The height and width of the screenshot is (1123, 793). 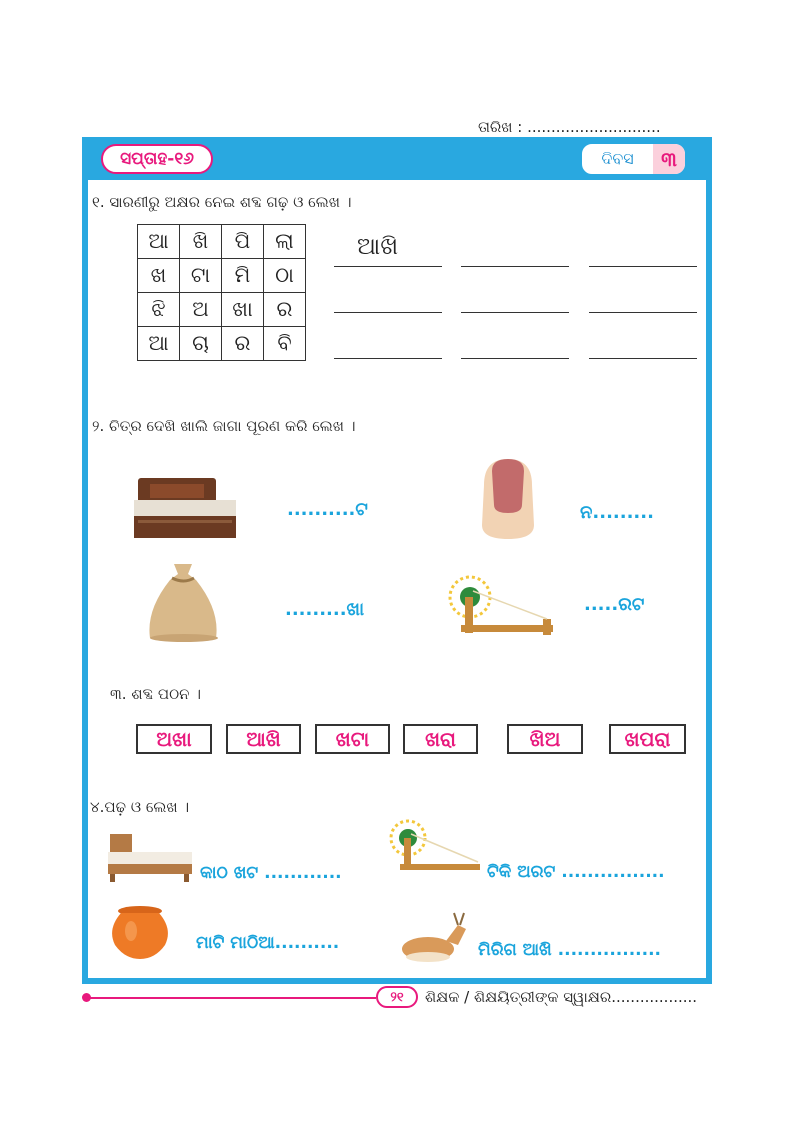 What do you see at coordinates (327, 509) in the screenshot?
I see `fill-blank-bed: ..........ଟ` at bounding box center [327, 509].